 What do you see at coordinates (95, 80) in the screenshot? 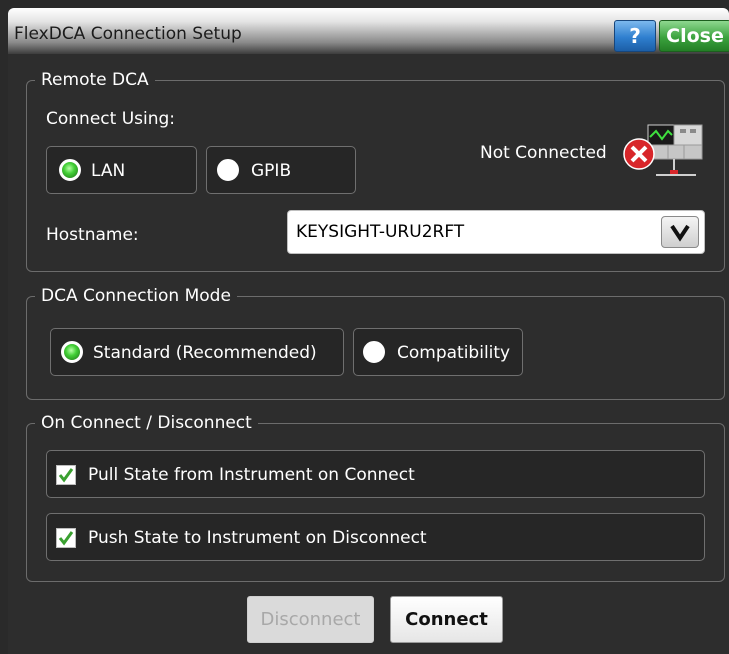
I see `remote-dca-legend: Remote DCA` at bounding box center [95, 80].